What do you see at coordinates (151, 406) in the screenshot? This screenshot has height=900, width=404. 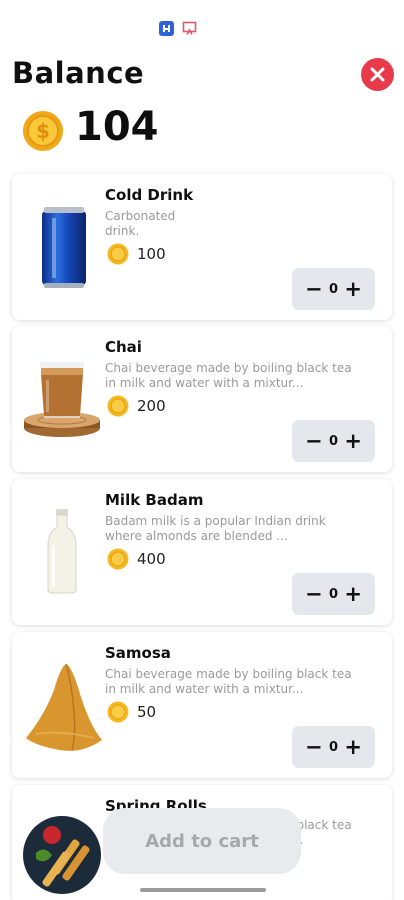 I see `product-price: 200` at bounding box center [151, 406].